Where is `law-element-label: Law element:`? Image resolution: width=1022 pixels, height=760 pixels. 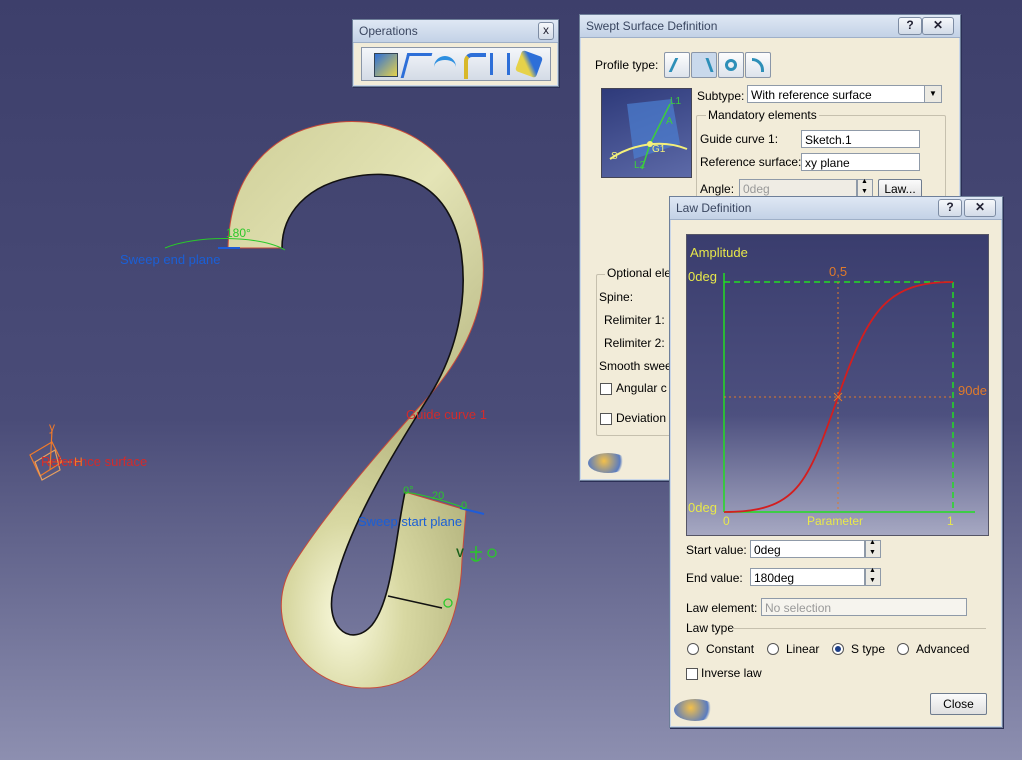 law-element-label: Law element: is located at coordinates (722, 608).